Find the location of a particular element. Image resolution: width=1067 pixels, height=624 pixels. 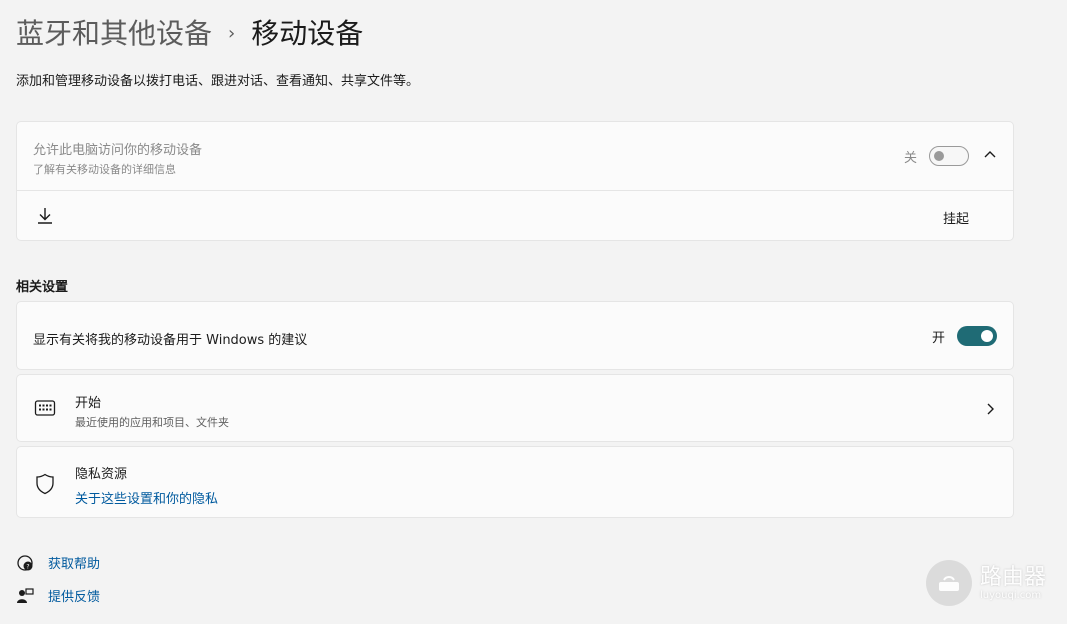

chevron-up-icon is located at coordinates (990, 155).